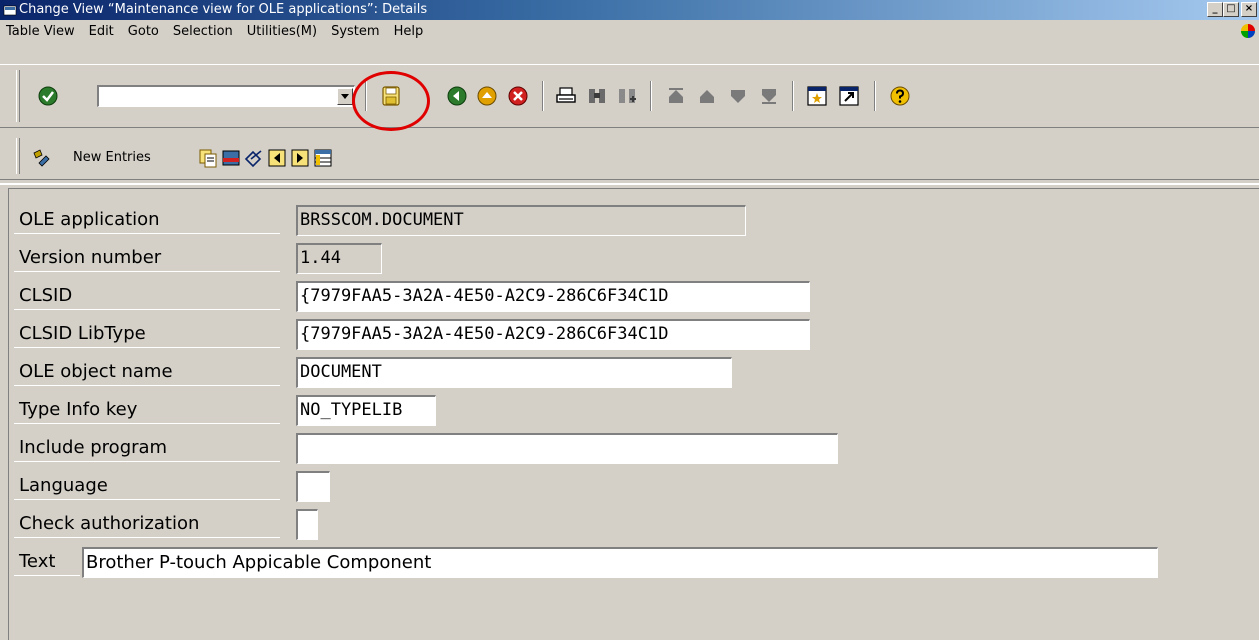  Describe the element at coordinates (147, 523) in the screenshot. I see `label-check-authorization: Check authorization` at that location.